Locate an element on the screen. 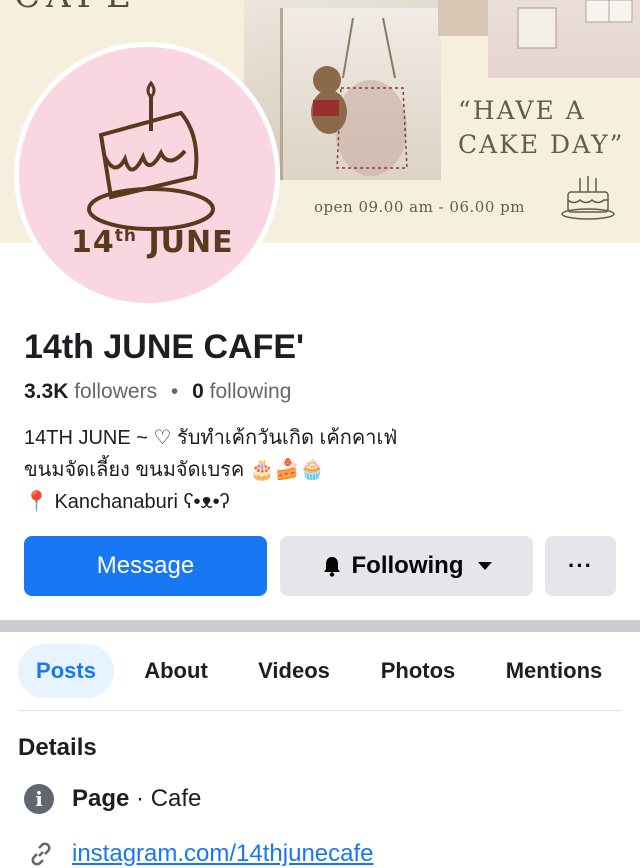 The image size is (640, 868). instagram-link: instagram.com/14thjunecafe is located at coordinates (223, 854).